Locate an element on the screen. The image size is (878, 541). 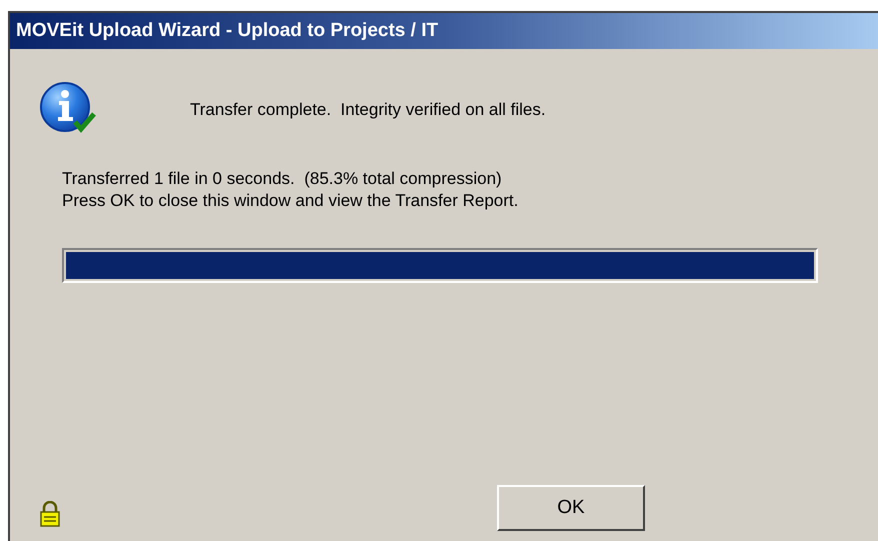
detail-text: Press OK to close this window and view the Transfer Report. is located at coordinates (291, 201).